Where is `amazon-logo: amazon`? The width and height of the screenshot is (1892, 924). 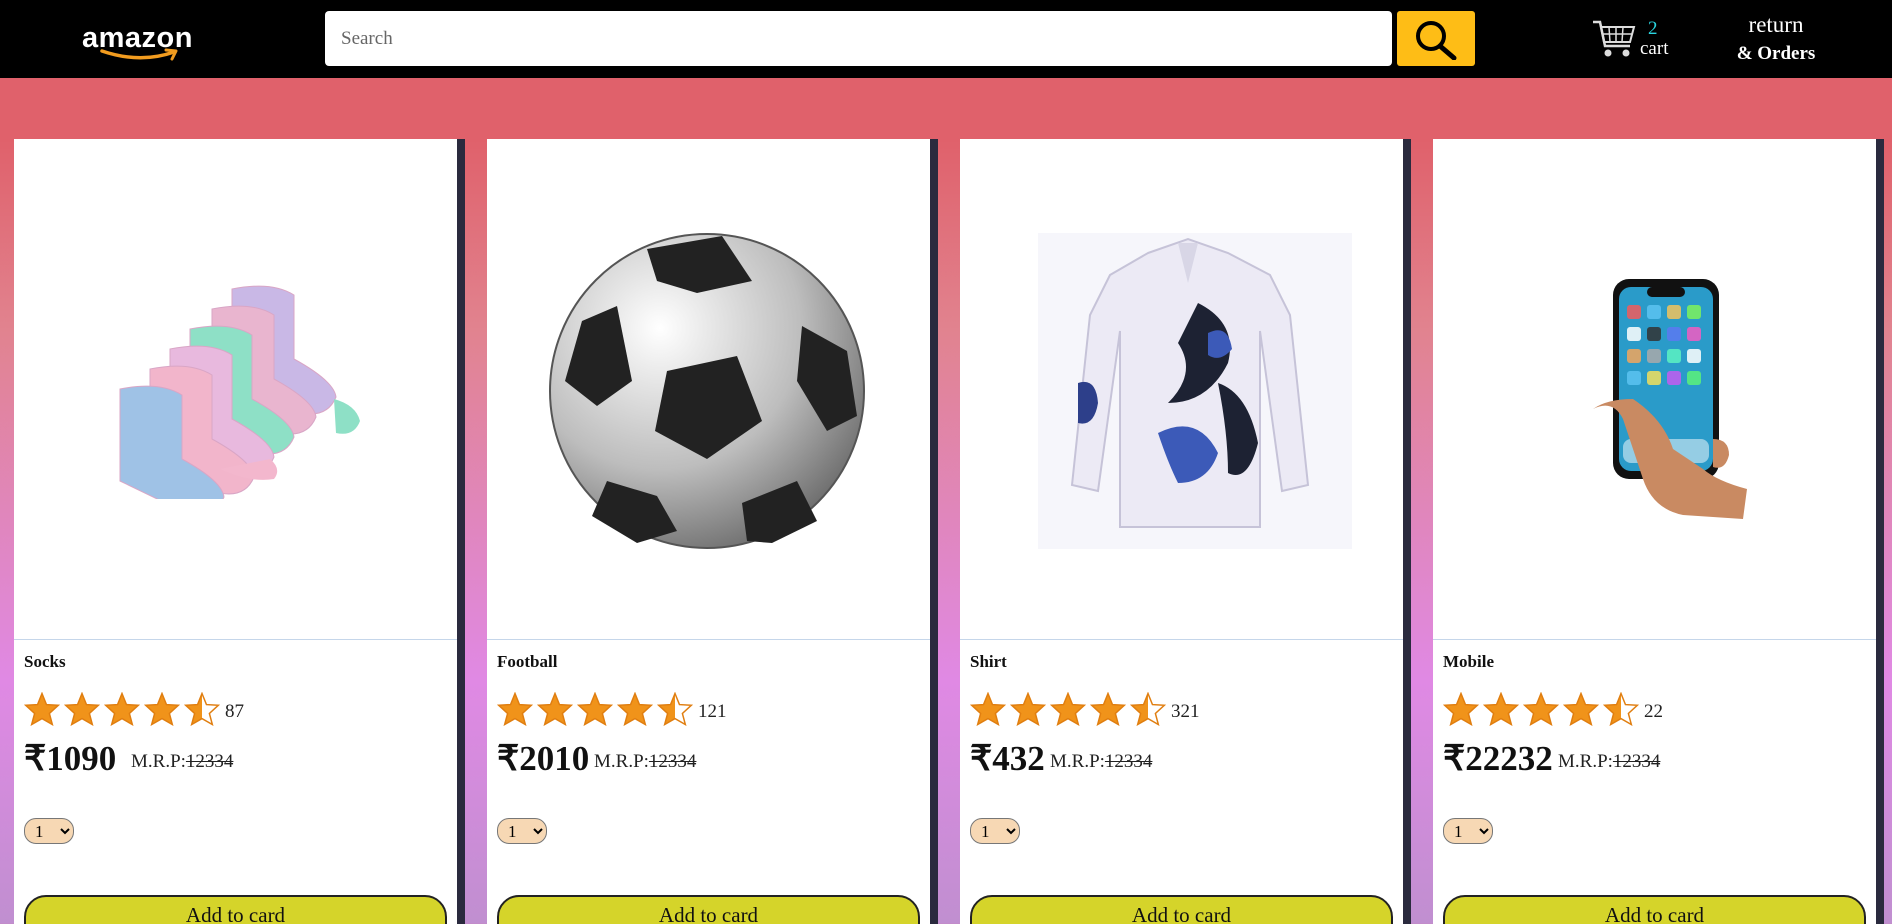
amazon-logo: amazon is located at coordinates (142, 40).